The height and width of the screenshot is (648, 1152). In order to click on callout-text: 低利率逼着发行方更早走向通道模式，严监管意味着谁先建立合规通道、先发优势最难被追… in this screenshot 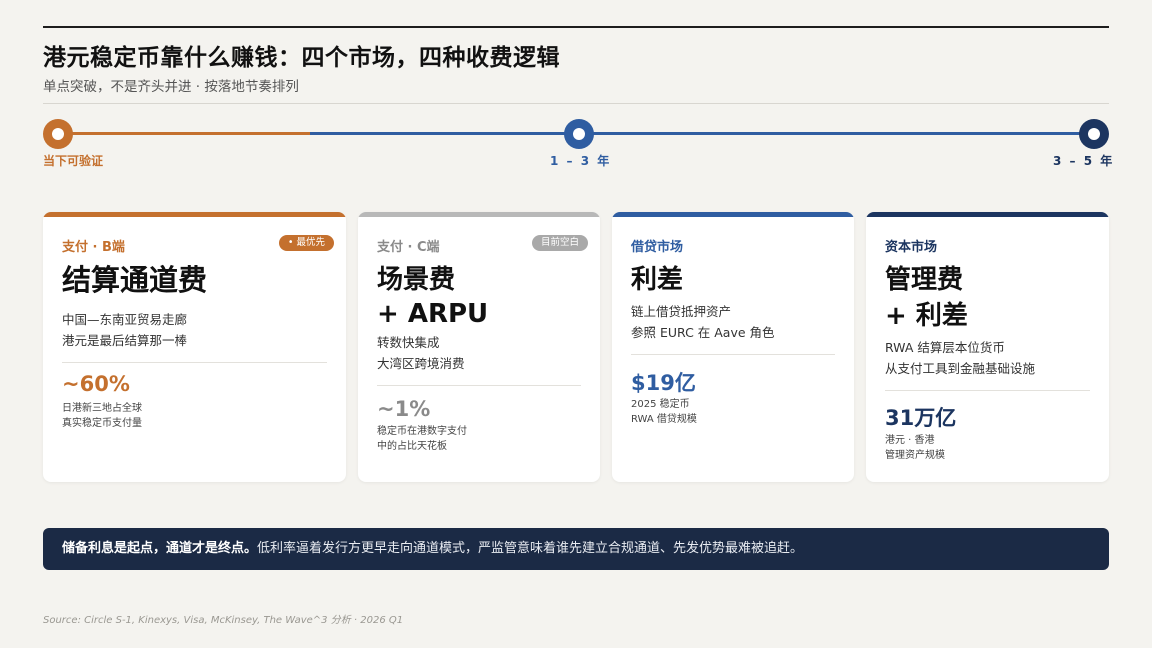, I will do `click(530, 548)`.